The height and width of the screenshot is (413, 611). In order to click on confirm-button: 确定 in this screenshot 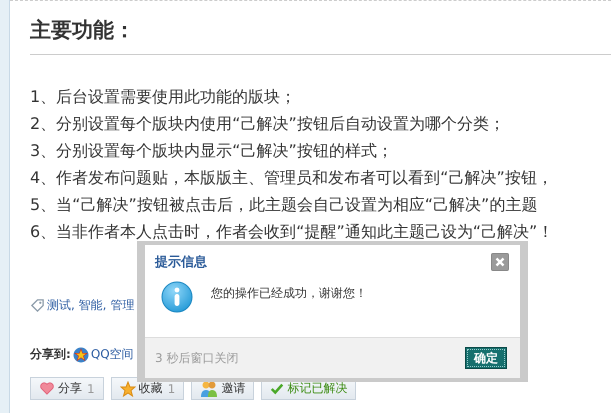, I will do `click(486, 358)`.